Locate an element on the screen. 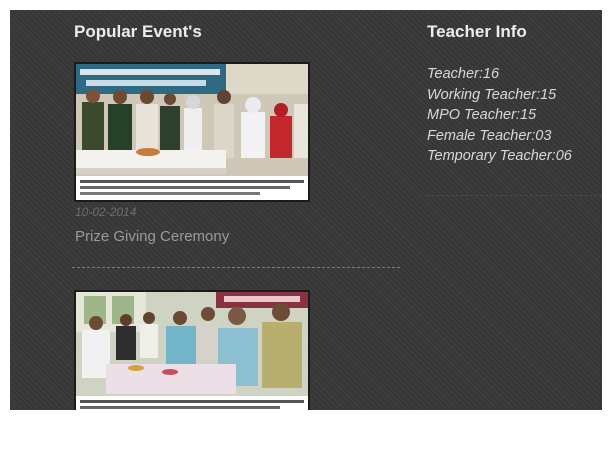 Image resolution: width=612 pixels, height=450 pixels. temporary-teacher: Temporary Teacher:06 is located at coordinates (499, 156).